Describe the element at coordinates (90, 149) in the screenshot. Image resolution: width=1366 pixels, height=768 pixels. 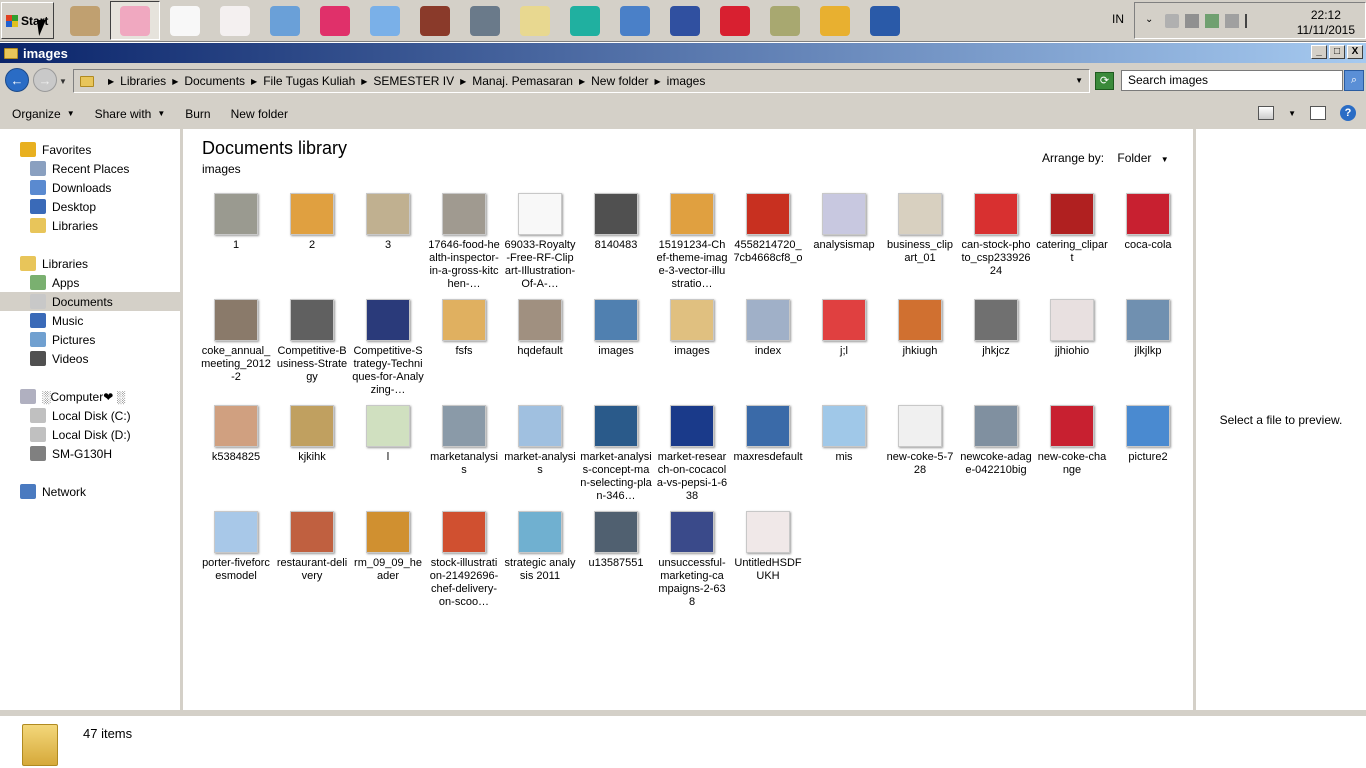
I see `nav-item-star: Favorites` at that location.